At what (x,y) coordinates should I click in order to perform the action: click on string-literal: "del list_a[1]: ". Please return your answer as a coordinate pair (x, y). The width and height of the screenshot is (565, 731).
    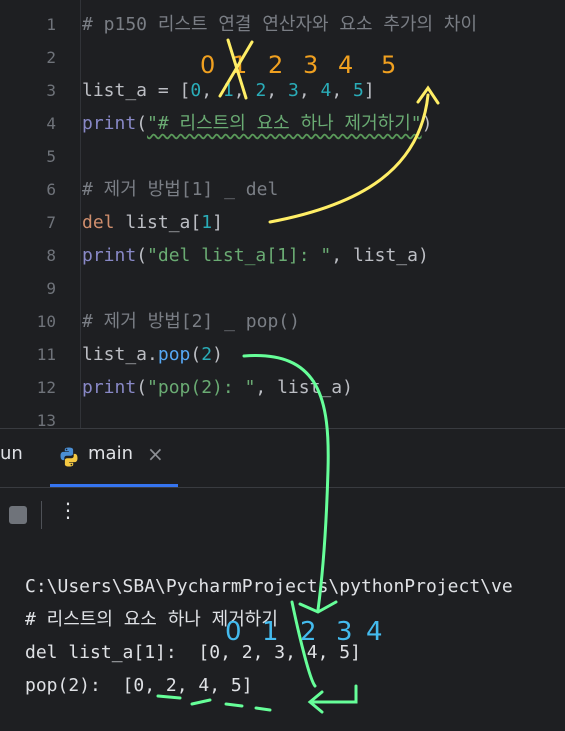
    Looking at the image, I should click on (239, 255).